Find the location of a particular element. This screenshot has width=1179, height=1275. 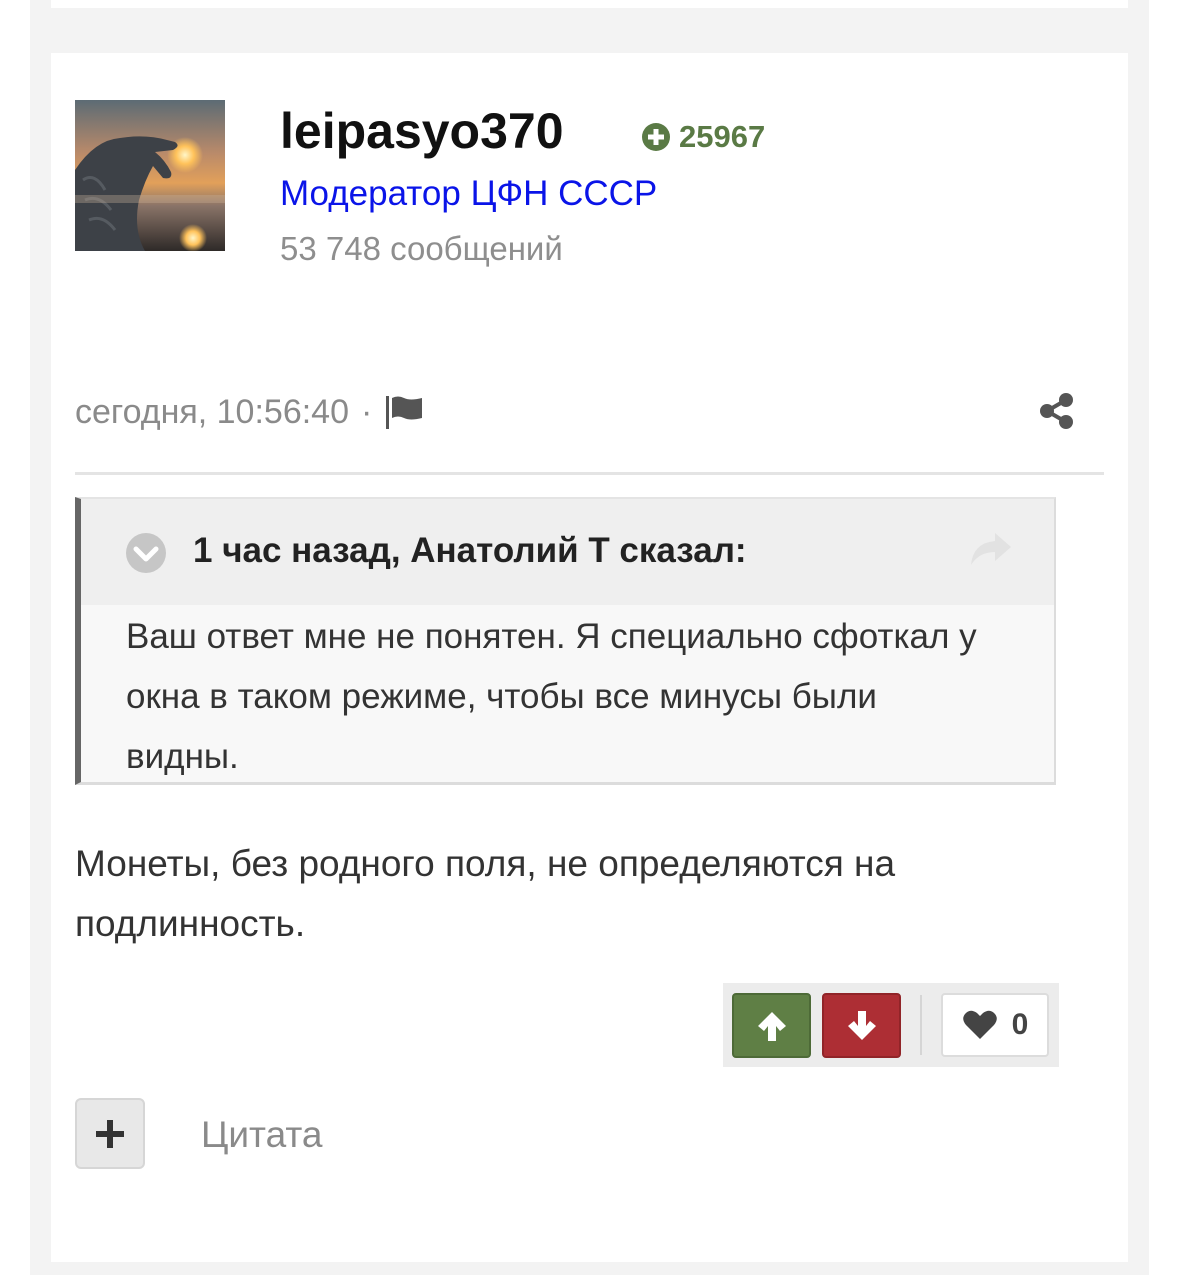

like-button: 0 is located at coordinates (995, 1025).